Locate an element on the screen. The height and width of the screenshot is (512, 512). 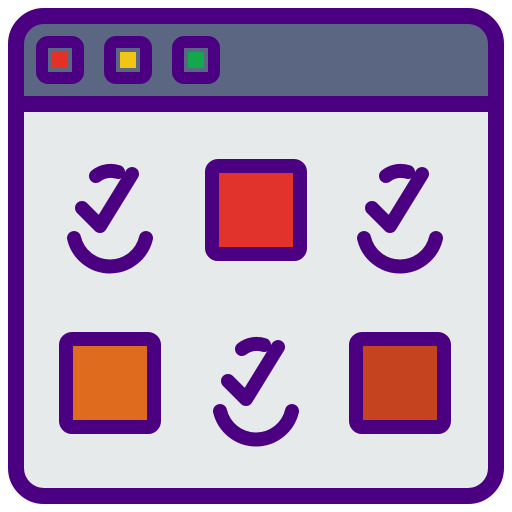
maximize-dot-icon is located at coordinates (196, 60).